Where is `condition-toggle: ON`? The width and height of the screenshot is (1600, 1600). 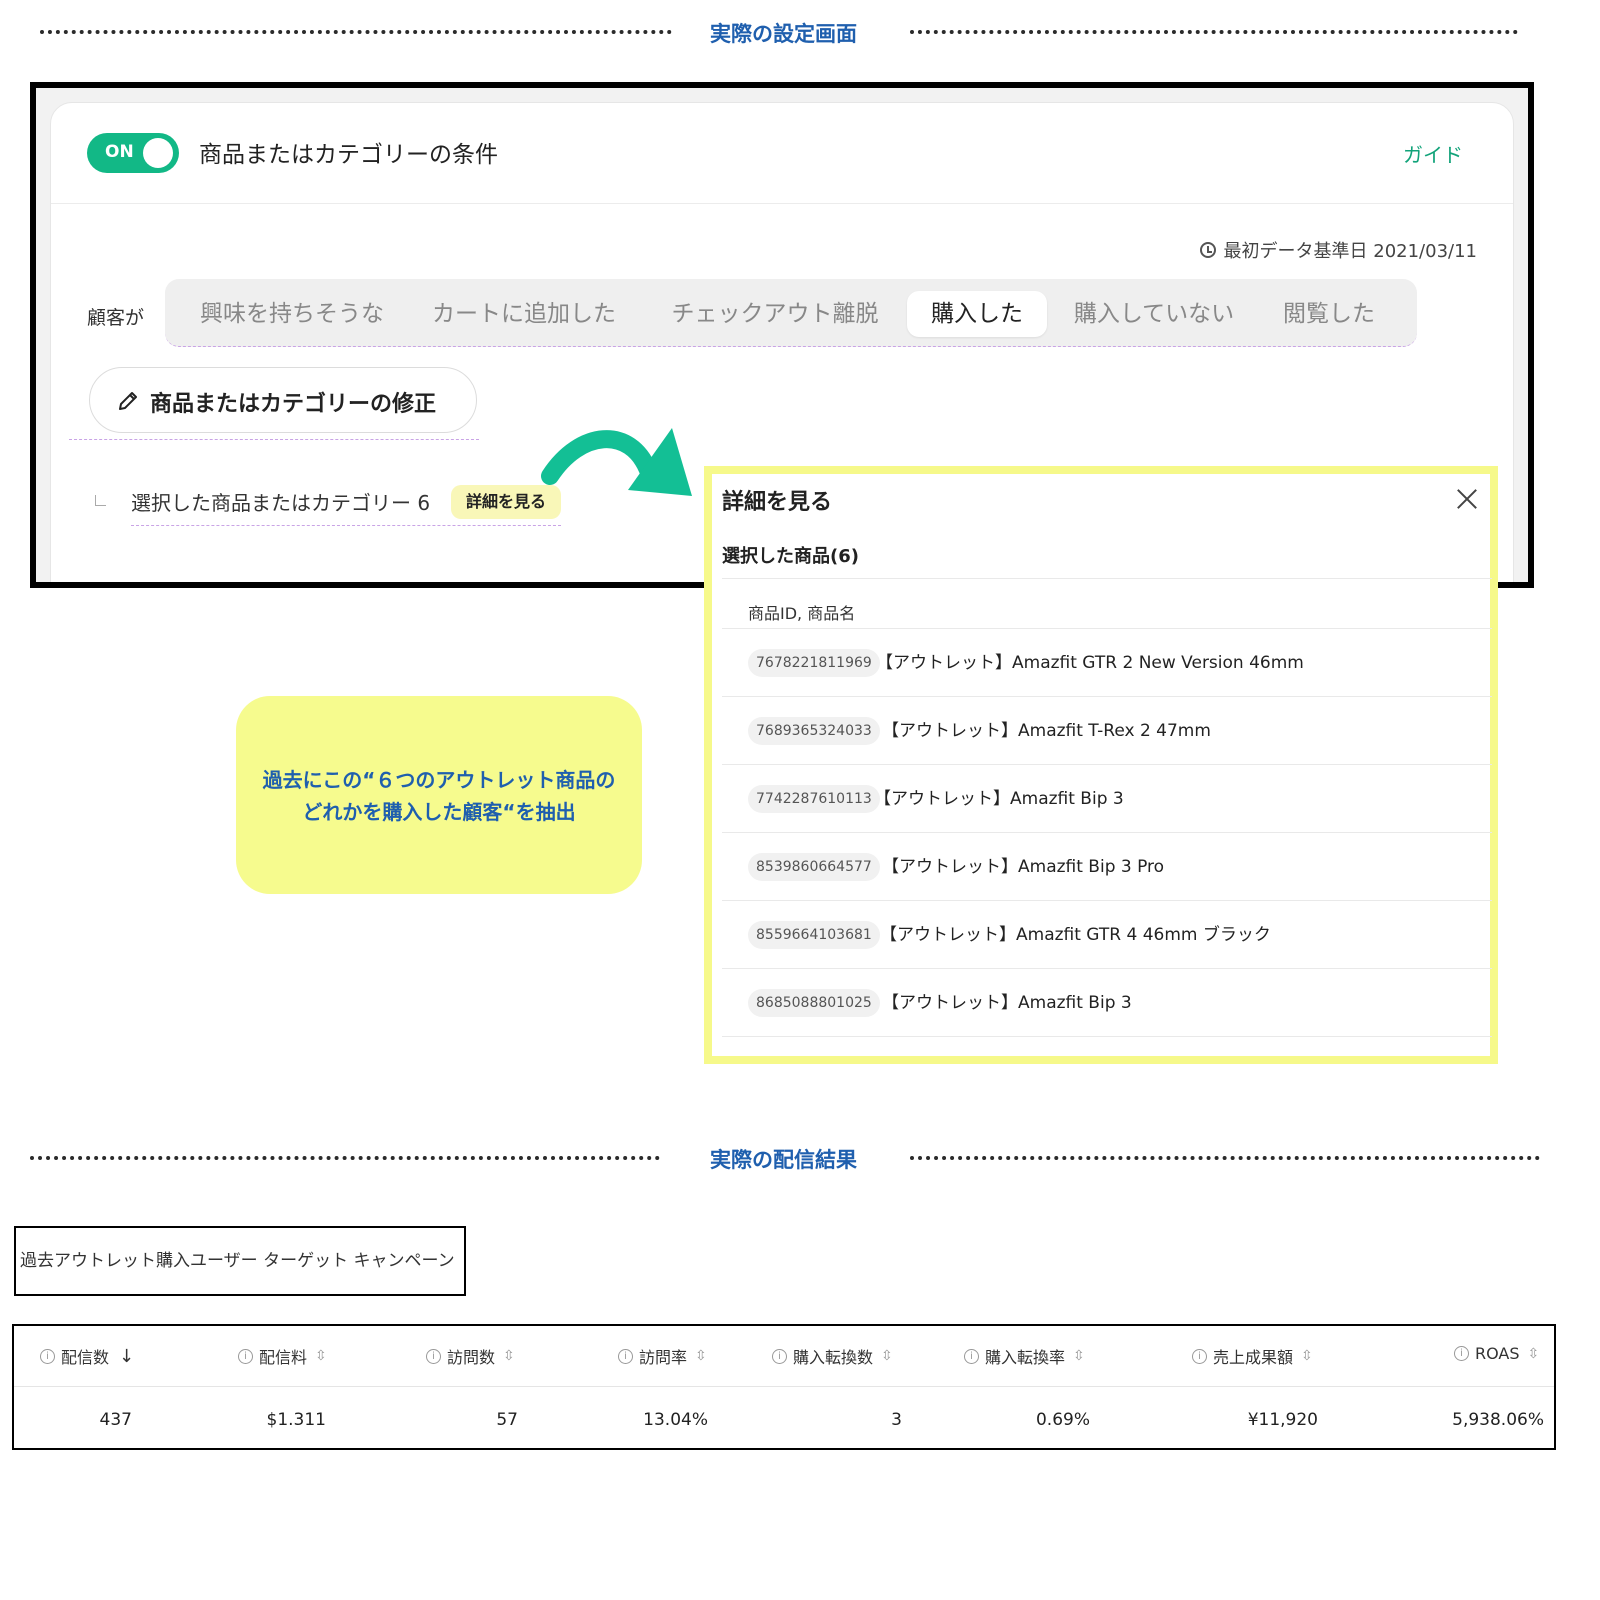 condition-toggle: ON is located at coordinates (133, 153).